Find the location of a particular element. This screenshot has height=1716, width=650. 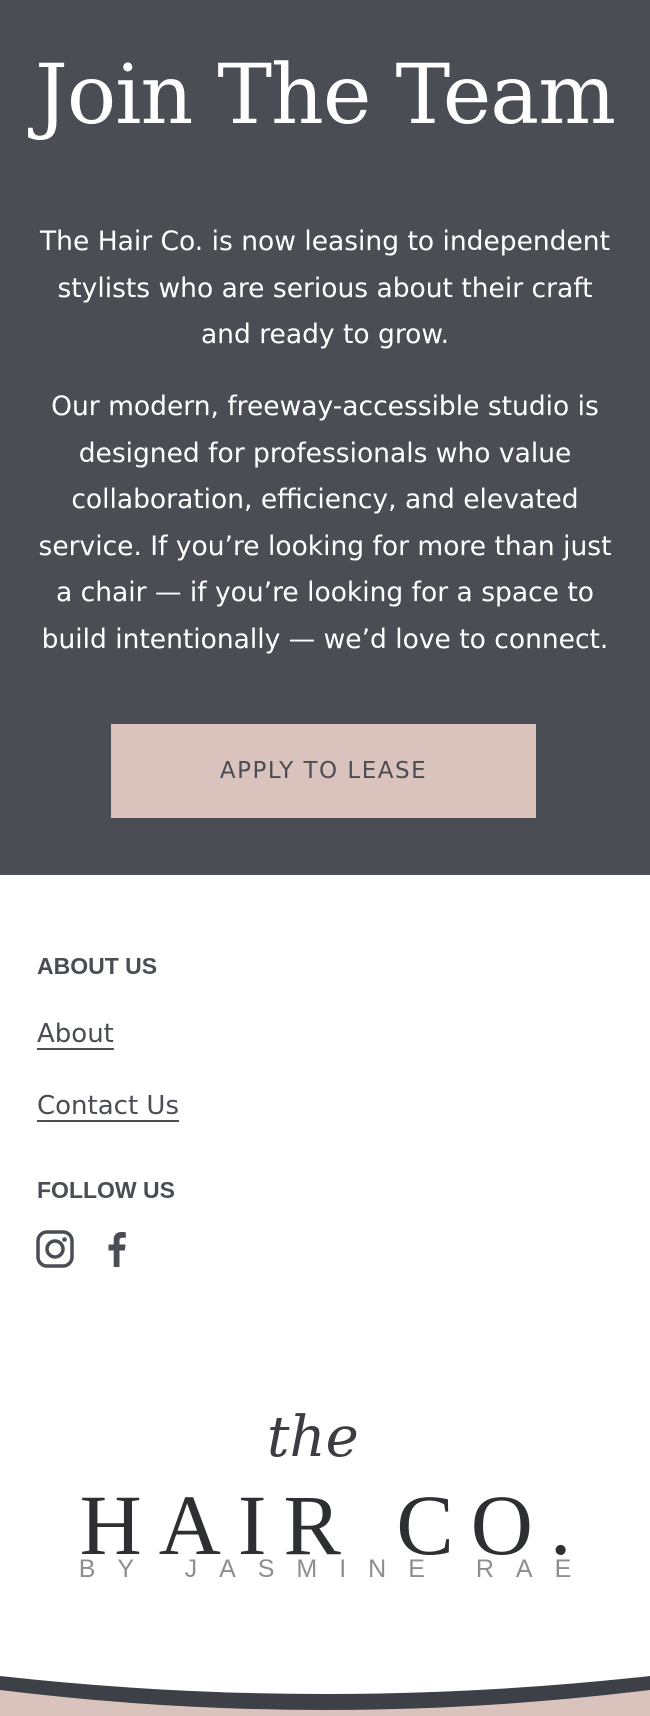

instagram-icon is located at coordinates (55, 1249).